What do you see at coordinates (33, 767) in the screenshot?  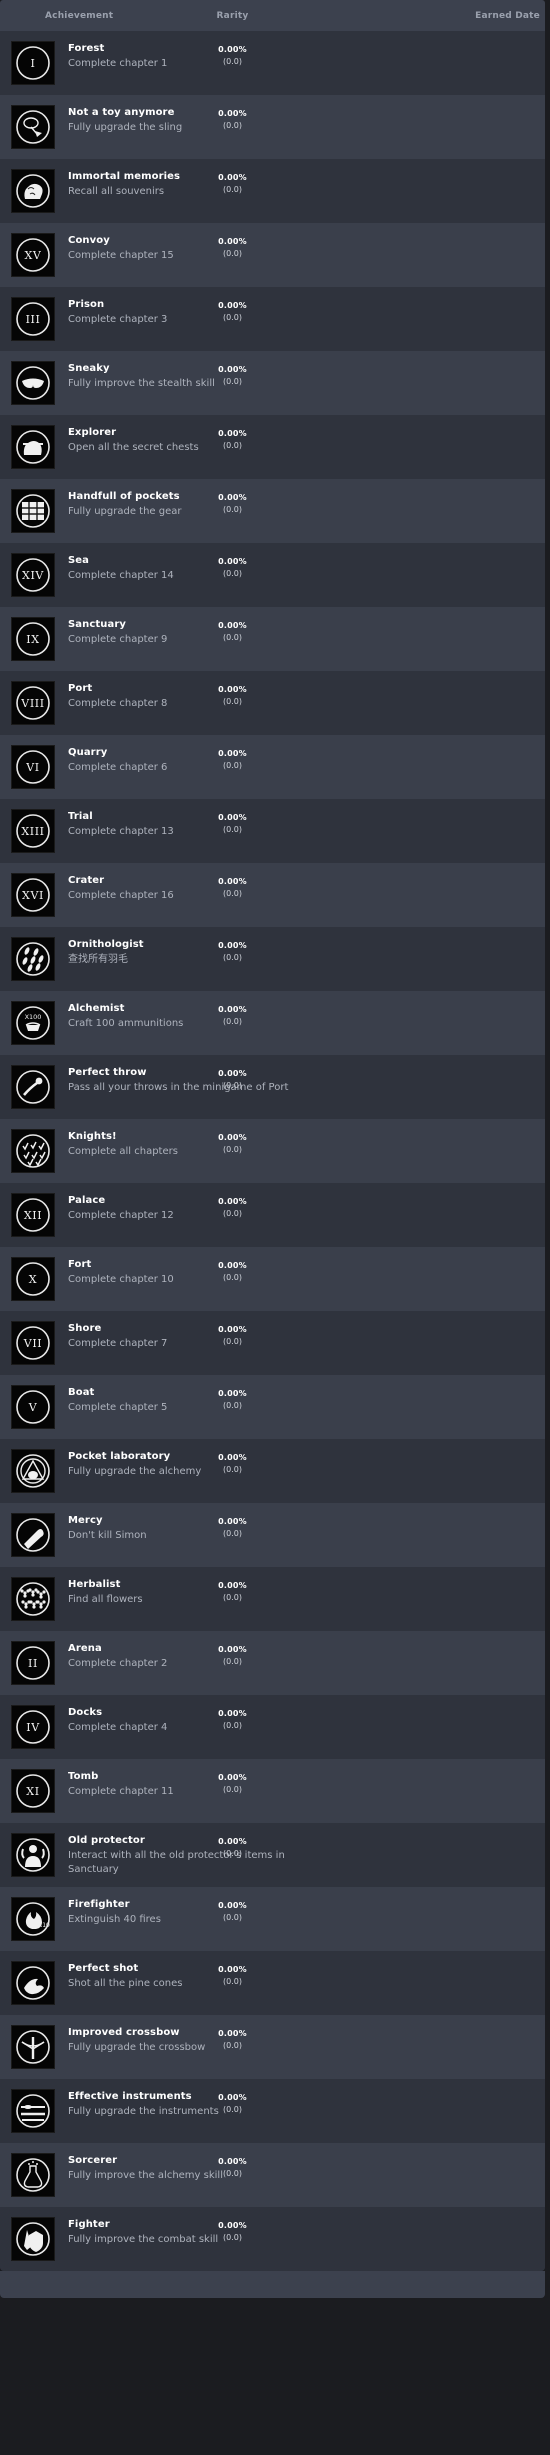 I see `roman-numeral-vi-icon: VI` at bounding box center [33, 767].